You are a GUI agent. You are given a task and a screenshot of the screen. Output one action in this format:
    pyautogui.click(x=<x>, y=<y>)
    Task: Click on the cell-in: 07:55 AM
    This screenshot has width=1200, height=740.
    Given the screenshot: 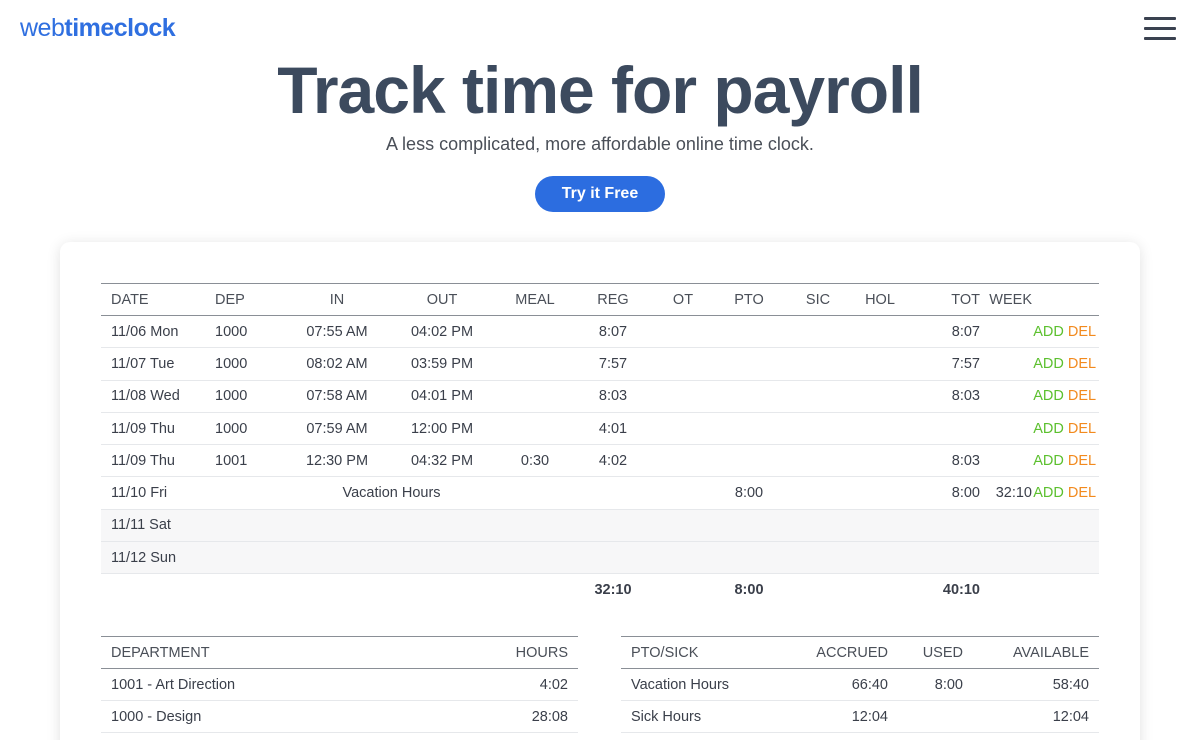 What is the action you would take?
    pyautogui.click(x=337, y=331)
    